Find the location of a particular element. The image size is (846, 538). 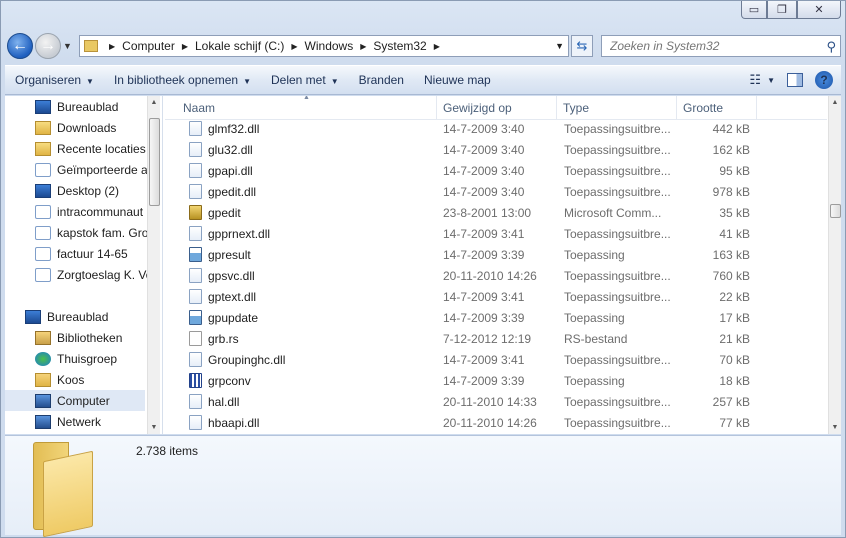

sidebar-item-ge-mporteerde-af: Geïmporteerde af is located at coordinates (76, 169).